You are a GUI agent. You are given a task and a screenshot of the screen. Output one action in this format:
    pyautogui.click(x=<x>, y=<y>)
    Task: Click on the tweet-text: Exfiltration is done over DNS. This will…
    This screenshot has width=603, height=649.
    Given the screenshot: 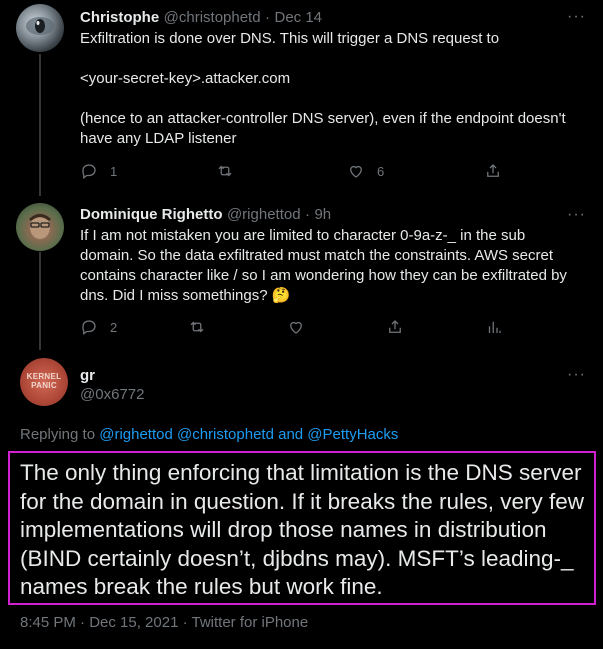 What is the action you would take?
    pyautogui.click(x=323, y=88)
    